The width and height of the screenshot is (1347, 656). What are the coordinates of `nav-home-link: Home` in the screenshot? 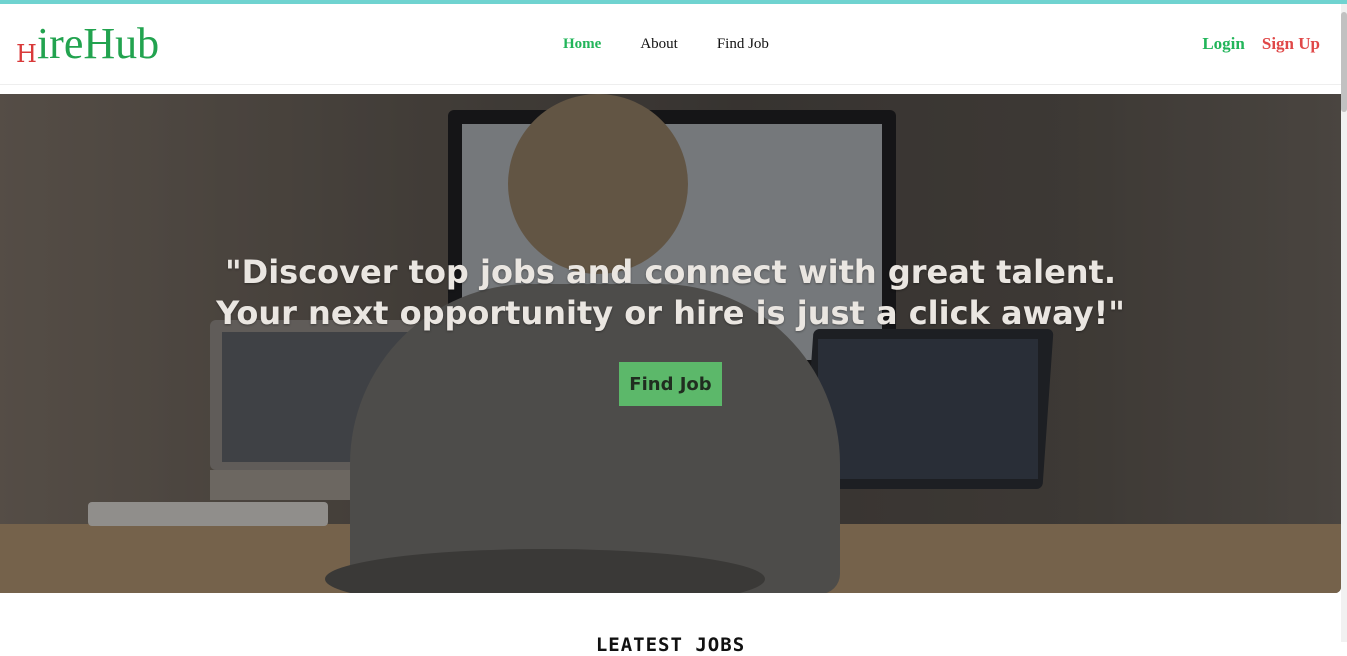 It's located at (582, 44).